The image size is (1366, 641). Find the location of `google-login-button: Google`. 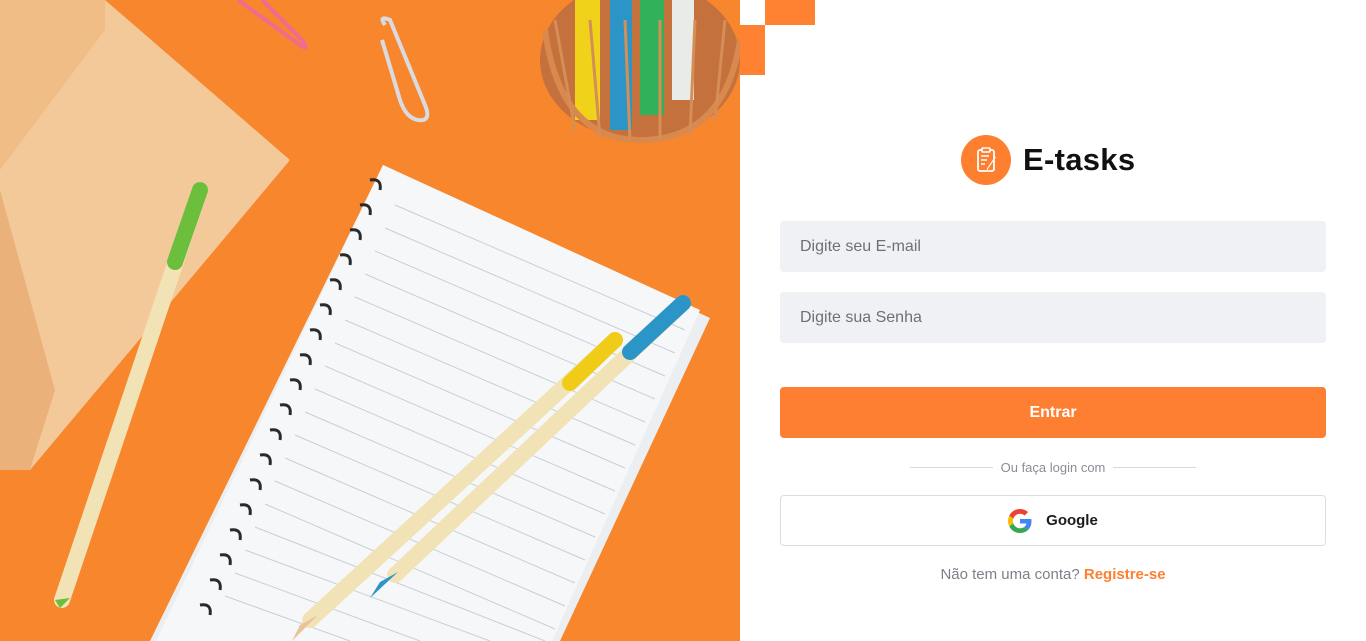

google-login-button: Google is located at coordinates (1053, 520).